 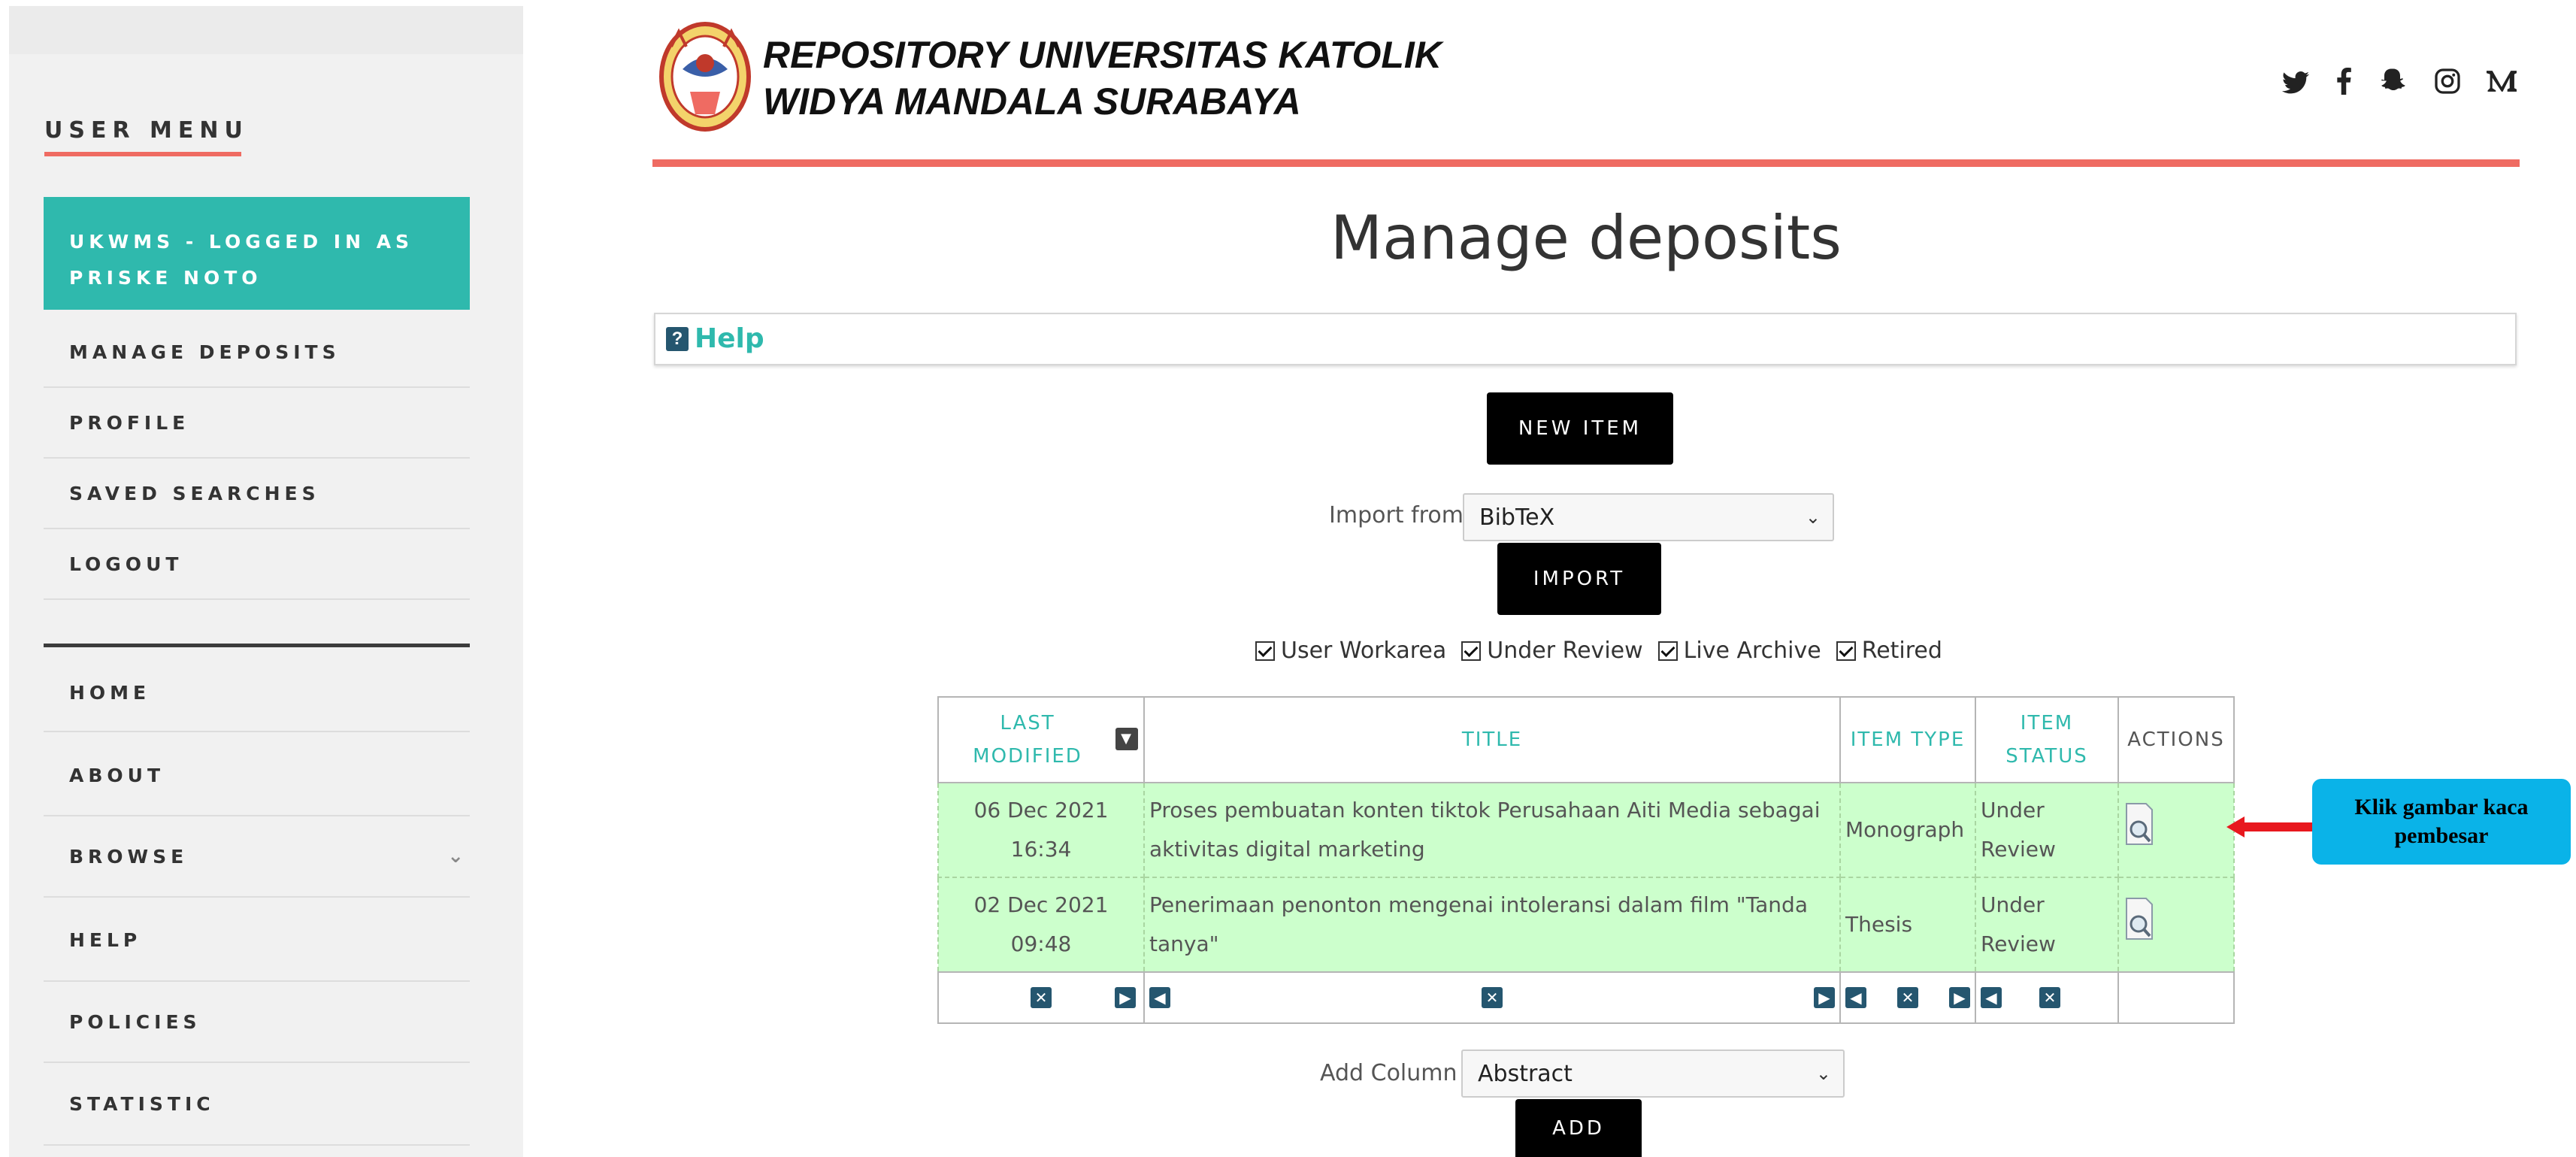 What do you see at coordinates (257, 254) in the screenshot?
I see `logged-in-banner: UKWMS - LOGGED IN AS PRISKE NOTO` at bounding box center [257, 254].